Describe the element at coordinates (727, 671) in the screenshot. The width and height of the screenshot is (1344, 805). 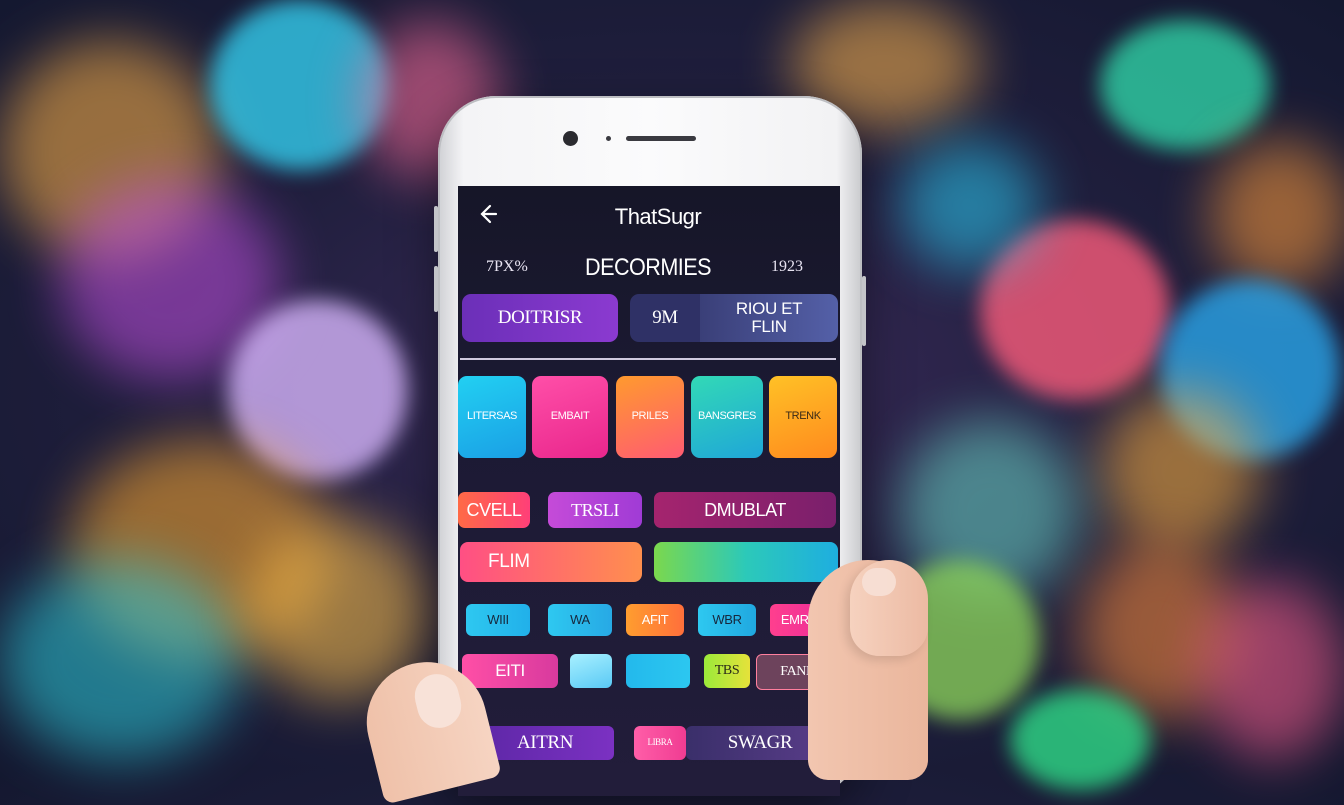
I see `chip-button: TBS` at that location.